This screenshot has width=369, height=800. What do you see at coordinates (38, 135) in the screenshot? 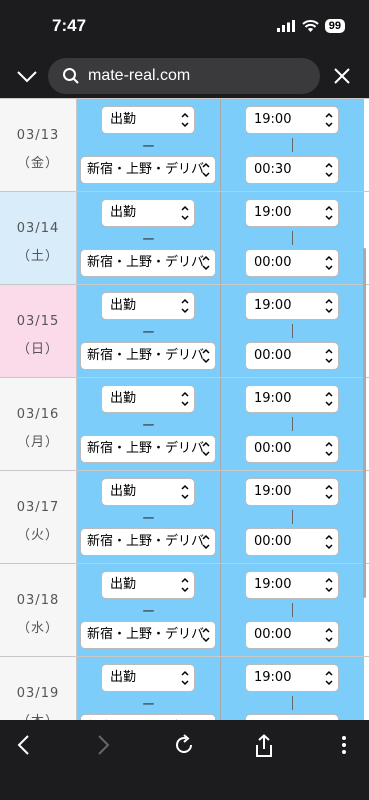
I see `date-label: 03/13` at bounding box center [38, 135].